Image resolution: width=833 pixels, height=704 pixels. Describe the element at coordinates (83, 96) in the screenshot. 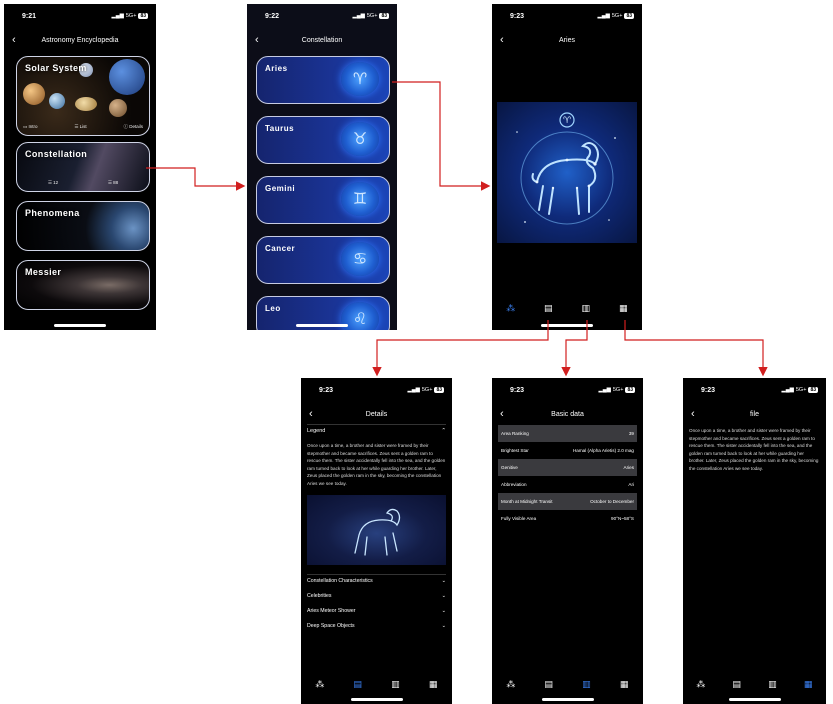

I see `card-solar-system: Solar System ▭ Intro ☰ List ⓘ Details` at that location.